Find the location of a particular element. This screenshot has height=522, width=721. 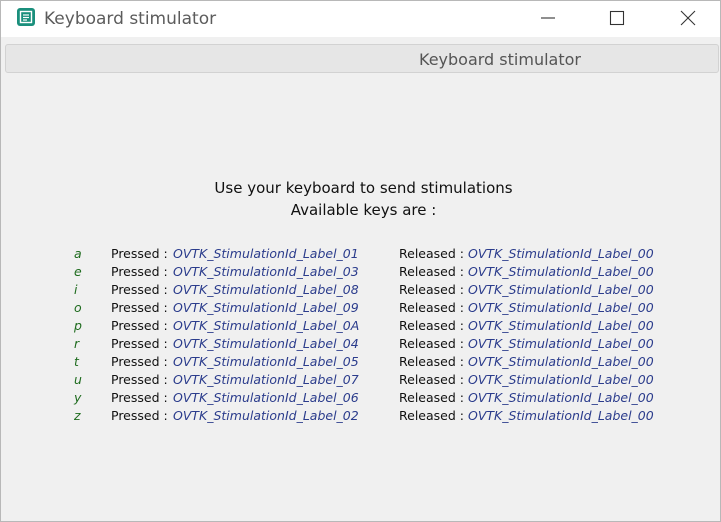

pressed-stimulation: OVTK_StimulationId_Label_03 is located at coordinates (266, 271).